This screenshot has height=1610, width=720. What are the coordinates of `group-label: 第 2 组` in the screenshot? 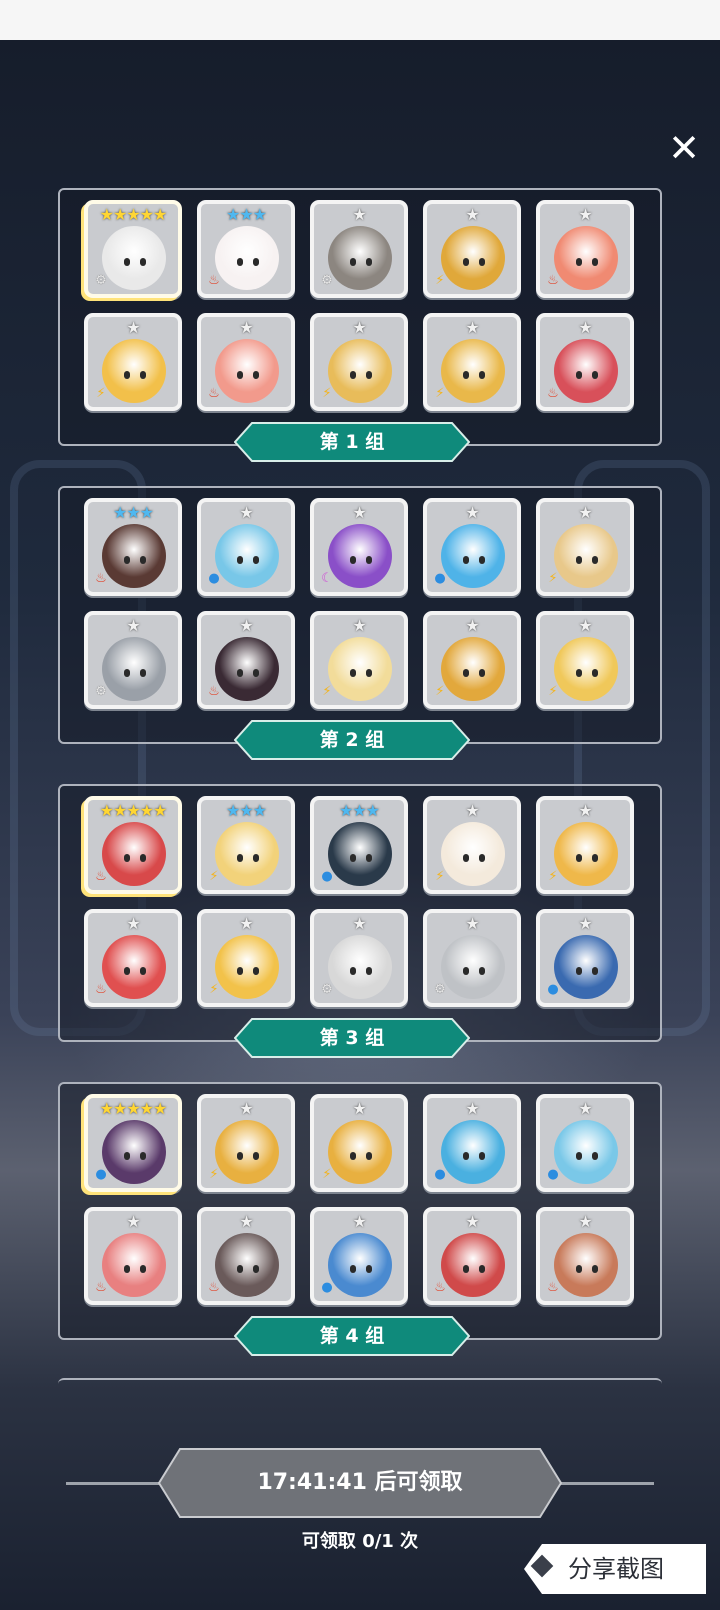 It's located at (352, 740).